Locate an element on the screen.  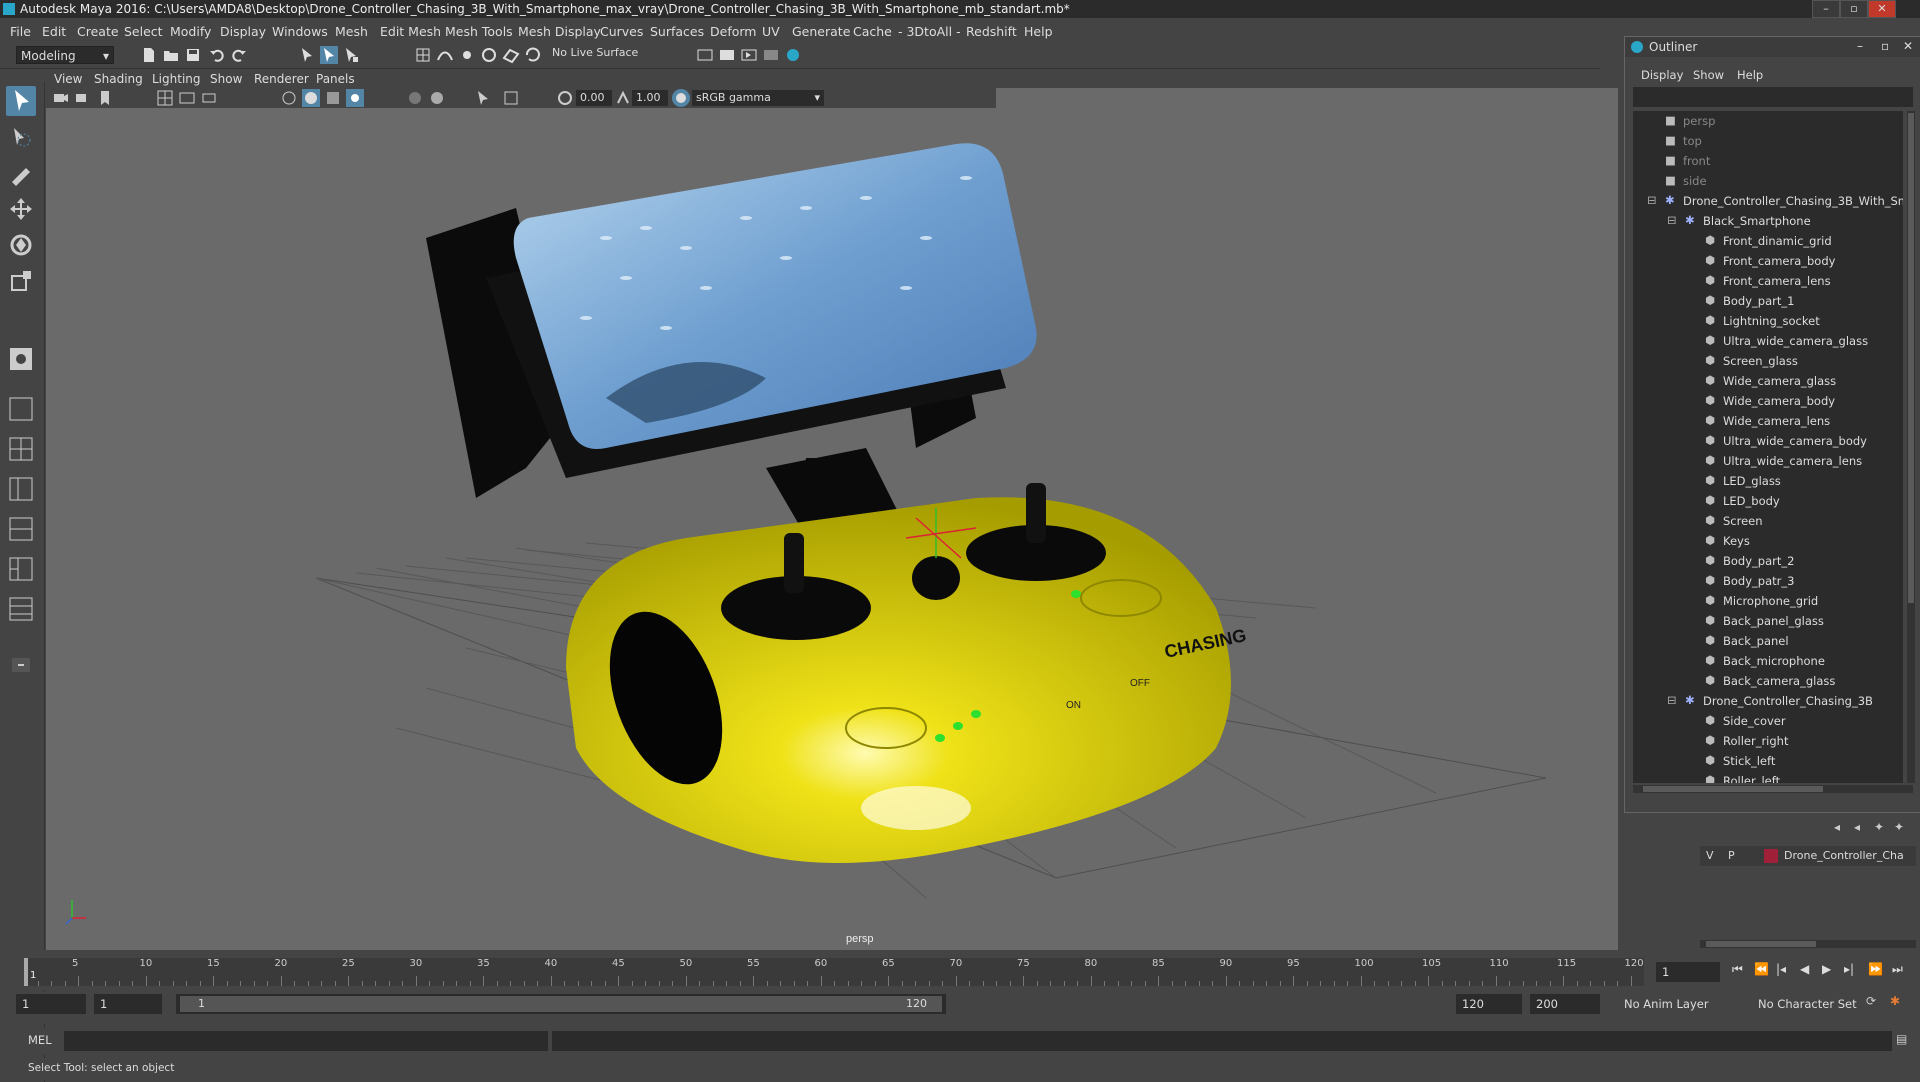
viewport-menu-shading: Shading is located at coordinates (118, 79).